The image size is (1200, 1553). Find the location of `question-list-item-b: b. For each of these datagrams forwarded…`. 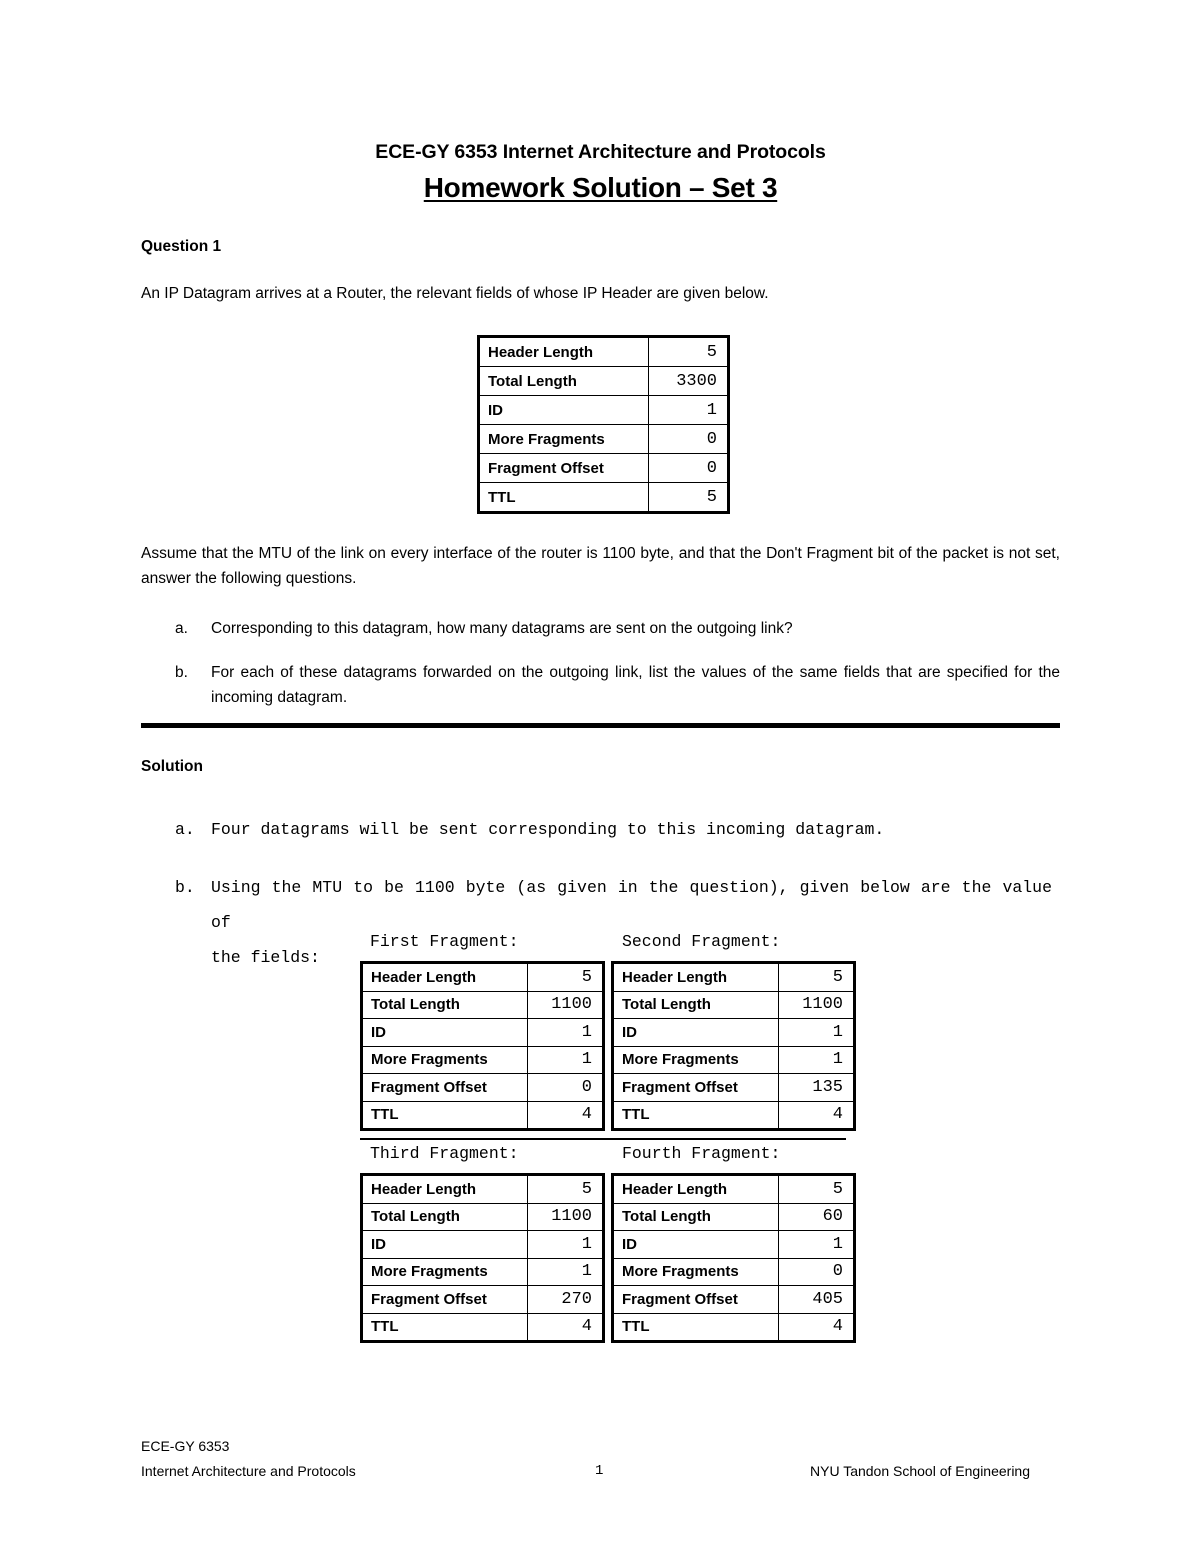

question-list-item-b: b. For each of these datagrams forwarded… is located at coordinates (617, 685).